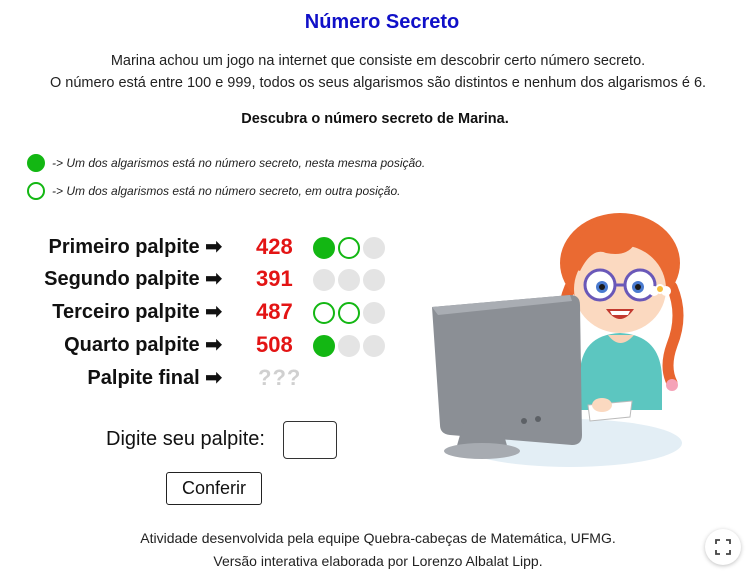 Image resolution: width=756 pixels, height=576 pixels. Describe the element at coordinates (132, 345) in the screenshot. I see `guess-label: Quarto palpite` at that location.